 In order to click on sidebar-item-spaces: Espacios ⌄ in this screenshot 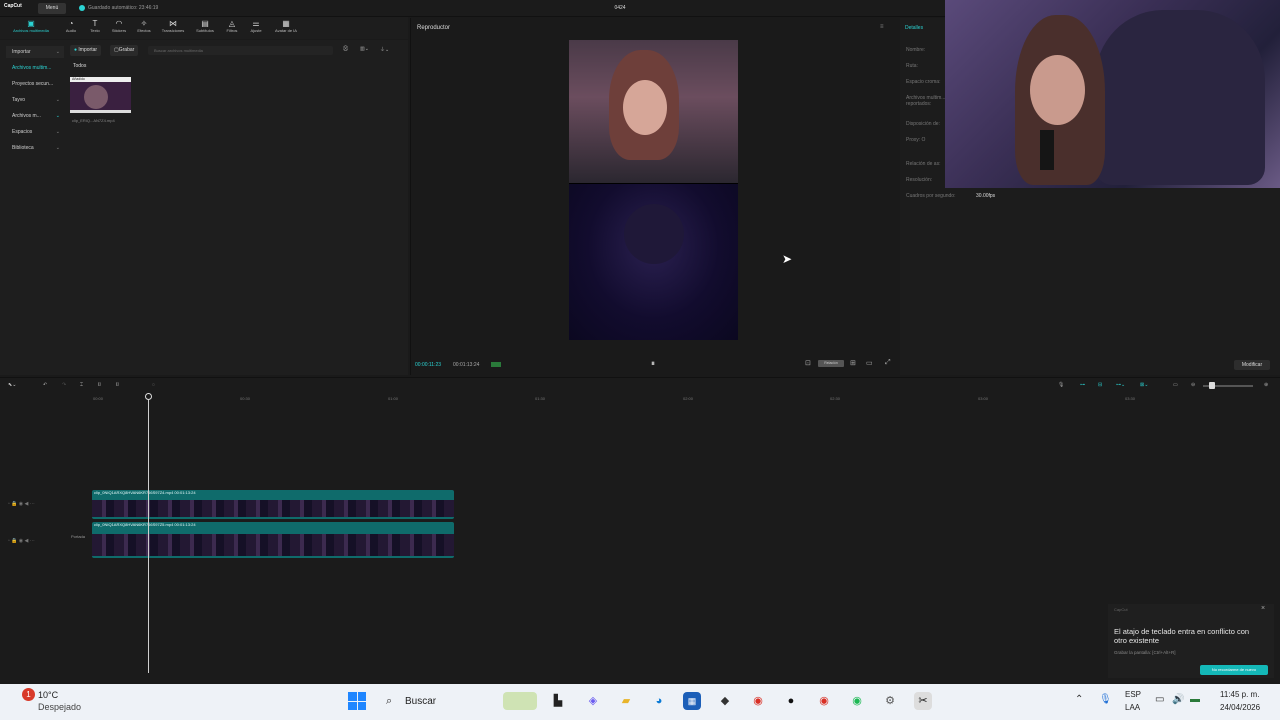, I will do `click(35, 132)`.